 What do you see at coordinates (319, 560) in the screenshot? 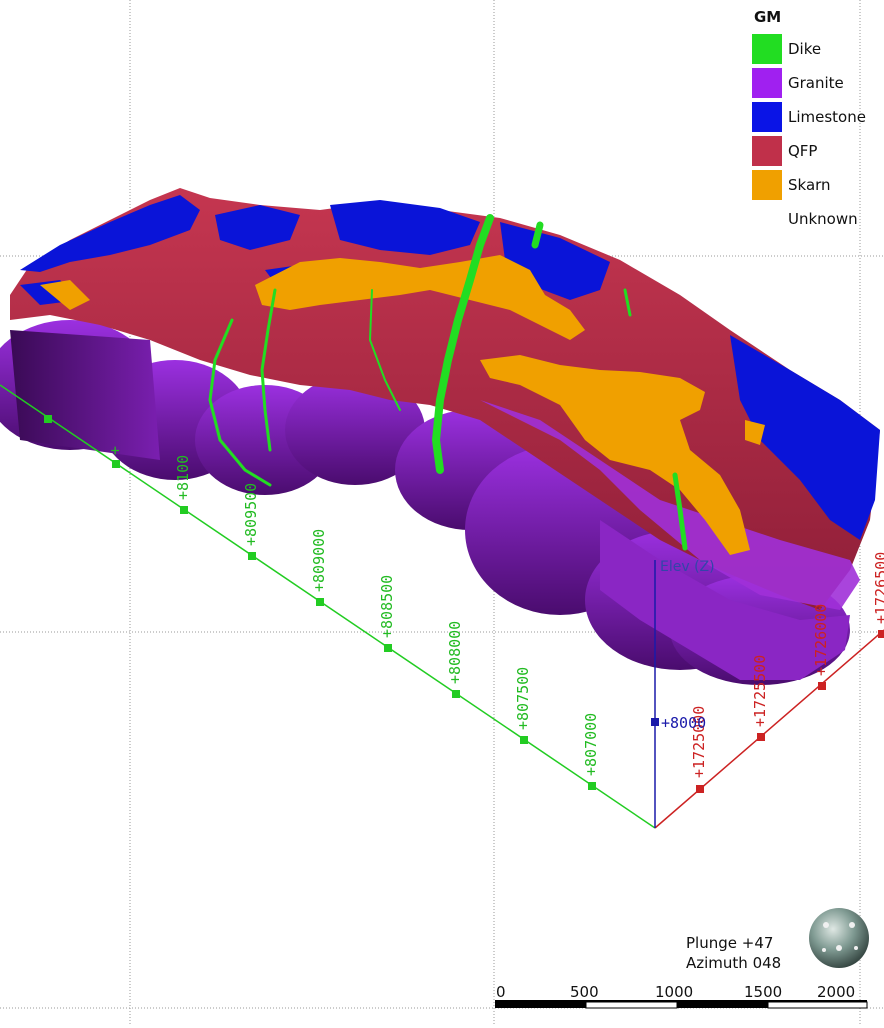
I see `x-tick-label: +809000` at bounding box center [319, 560].